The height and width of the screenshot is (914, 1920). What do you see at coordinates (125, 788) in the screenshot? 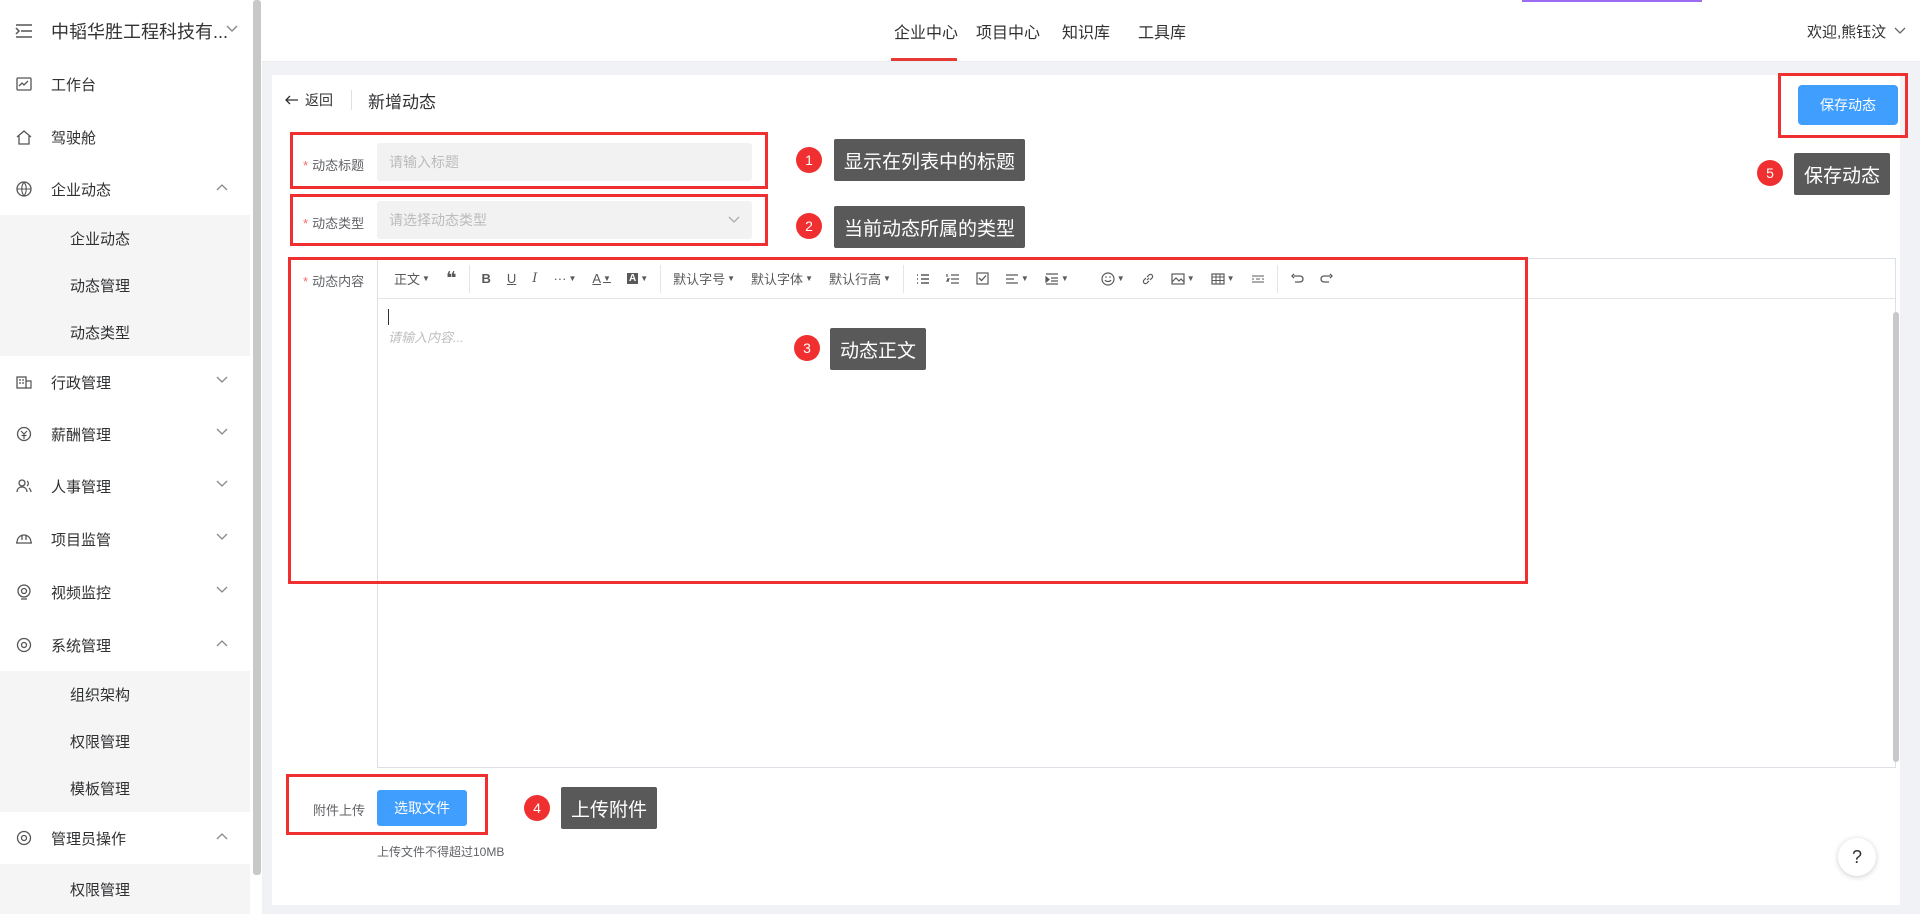
I see `sidebar-subitem-template: 模板管理` at bounding box center [125, 788].